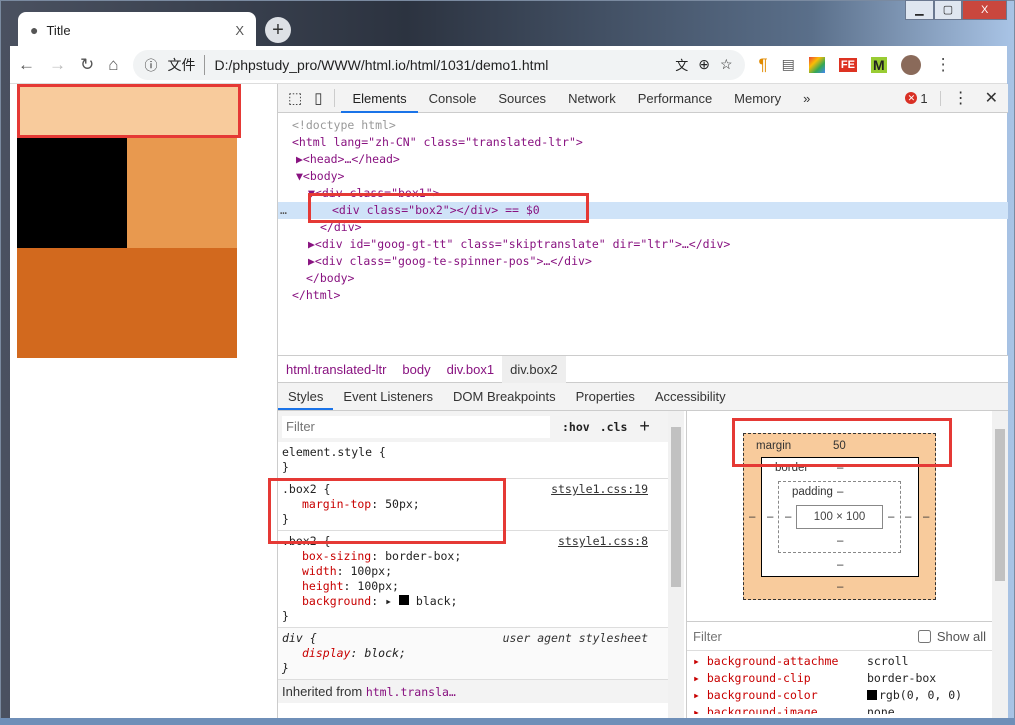 The height and width of the screenshot is (725, 1015). Describe the element at coordinates (306, 396) in the screenshot. I see `tab-styles: Styles` at that location.